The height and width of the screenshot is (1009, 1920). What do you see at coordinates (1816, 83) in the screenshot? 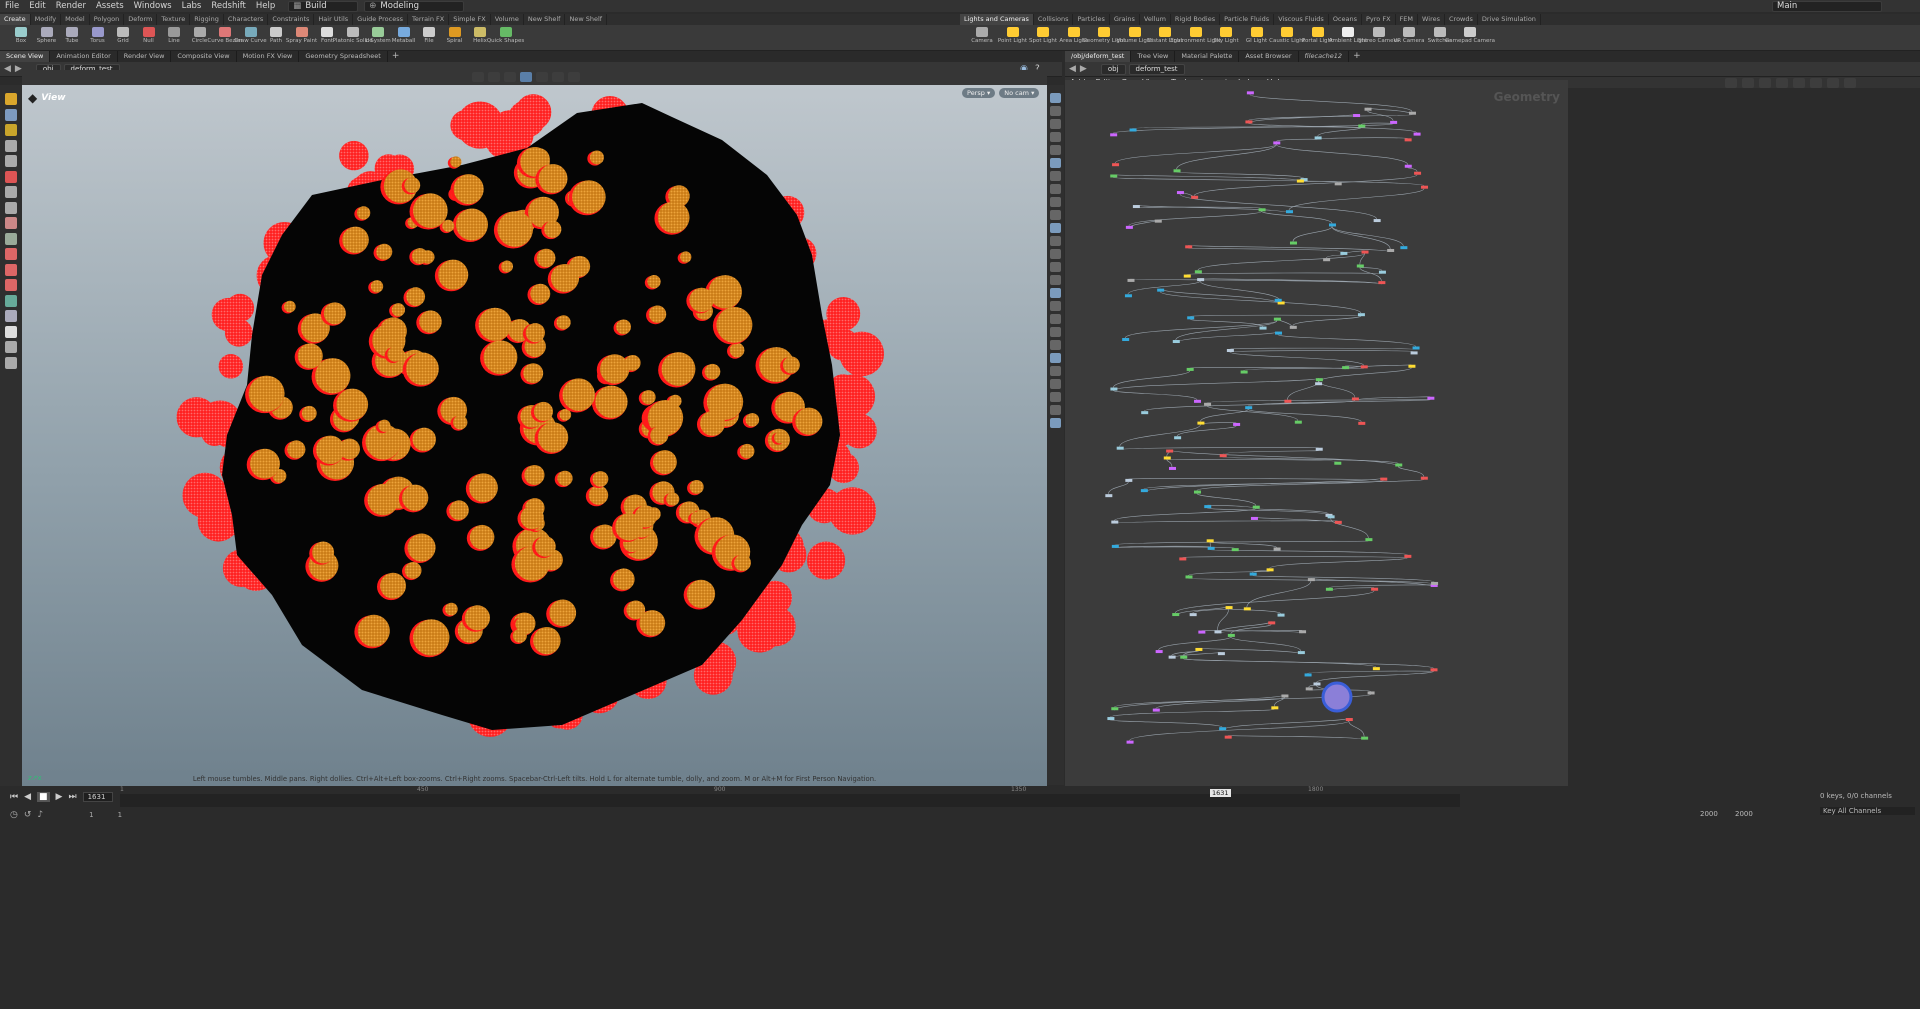
I see `color-palette-icon` at bounding box center [1816, 83].